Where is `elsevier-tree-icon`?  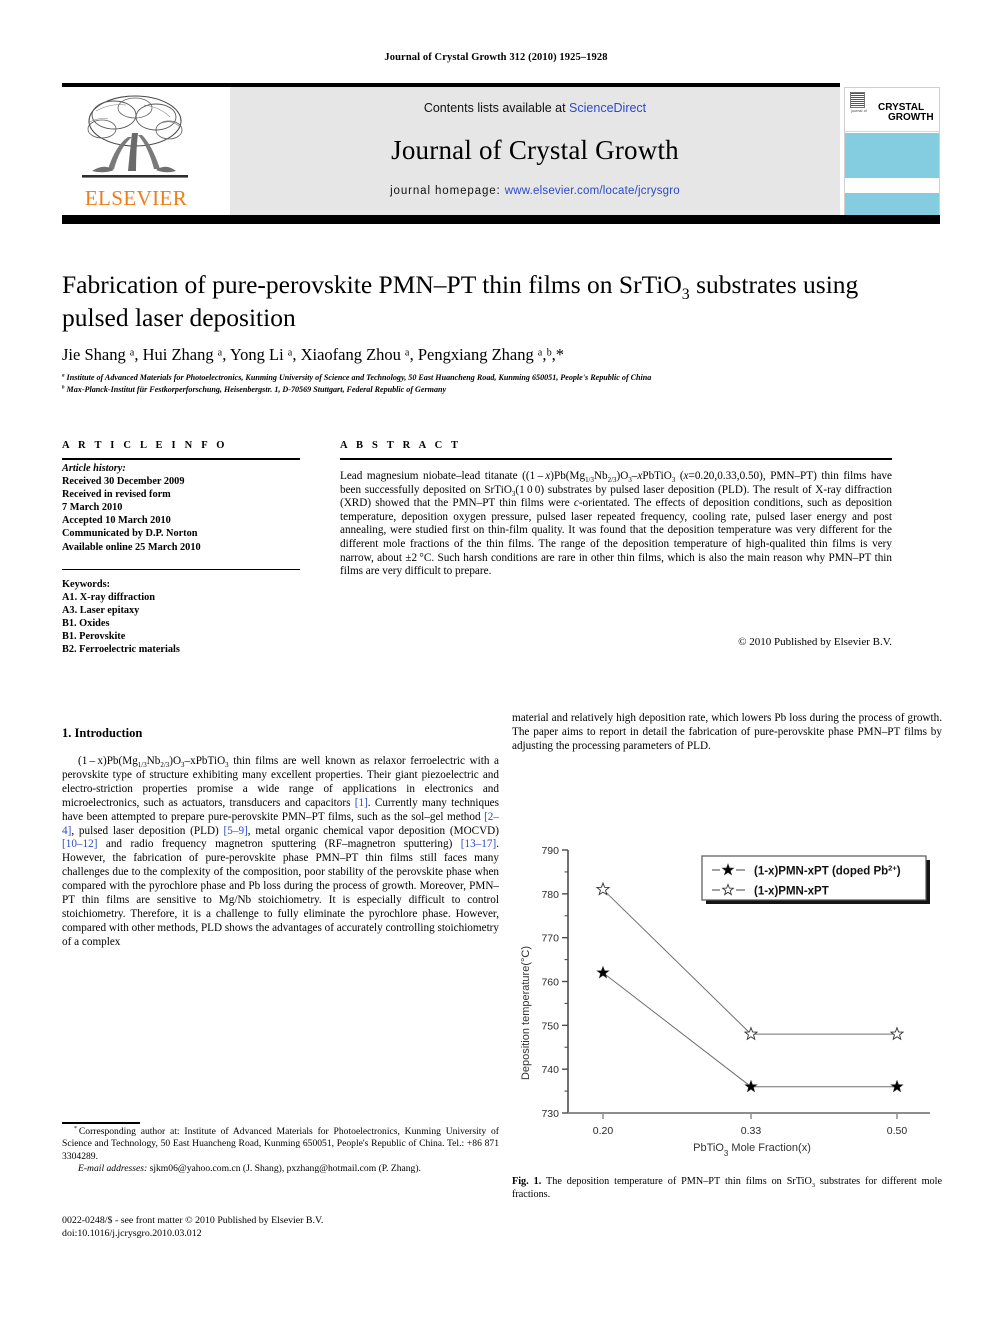
elsevier-tree-icon is located at coordinates (135, 136).